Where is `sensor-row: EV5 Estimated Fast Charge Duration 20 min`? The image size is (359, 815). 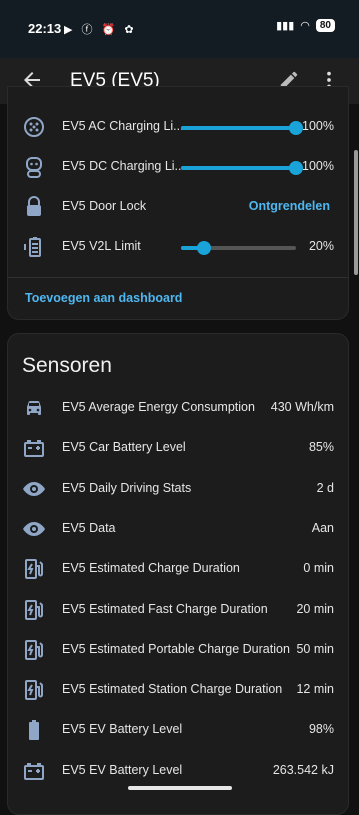
sensor-row: EV5 Estimated Fast Charge Duration 20 min is located at coordinates (178, 610).